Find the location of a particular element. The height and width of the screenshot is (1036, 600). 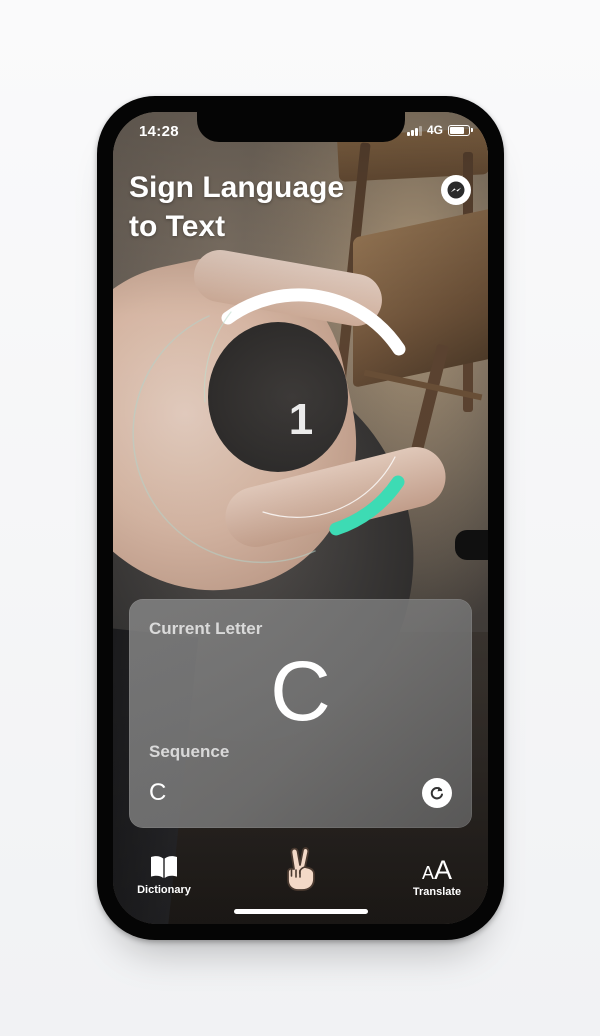

book-icon is located at coordinates (164, 867).